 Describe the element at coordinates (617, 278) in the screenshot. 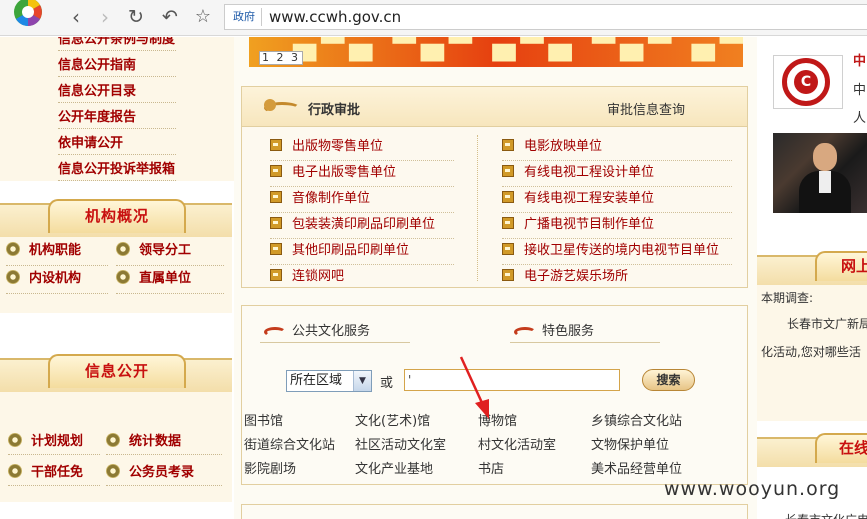

I see `approval-item: 电子游艺娱乐场所` at that location.